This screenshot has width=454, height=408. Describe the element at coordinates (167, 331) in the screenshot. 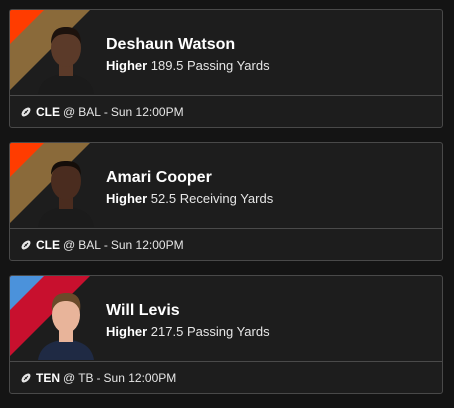

I see `stat-line-value: 217.5` at that location.